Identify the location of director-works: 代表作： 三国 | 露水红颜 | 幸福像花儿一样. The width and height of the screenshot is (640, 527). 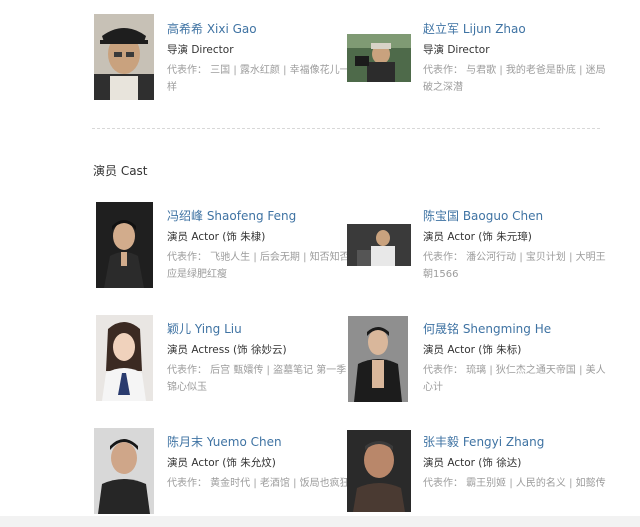
(258, 79).